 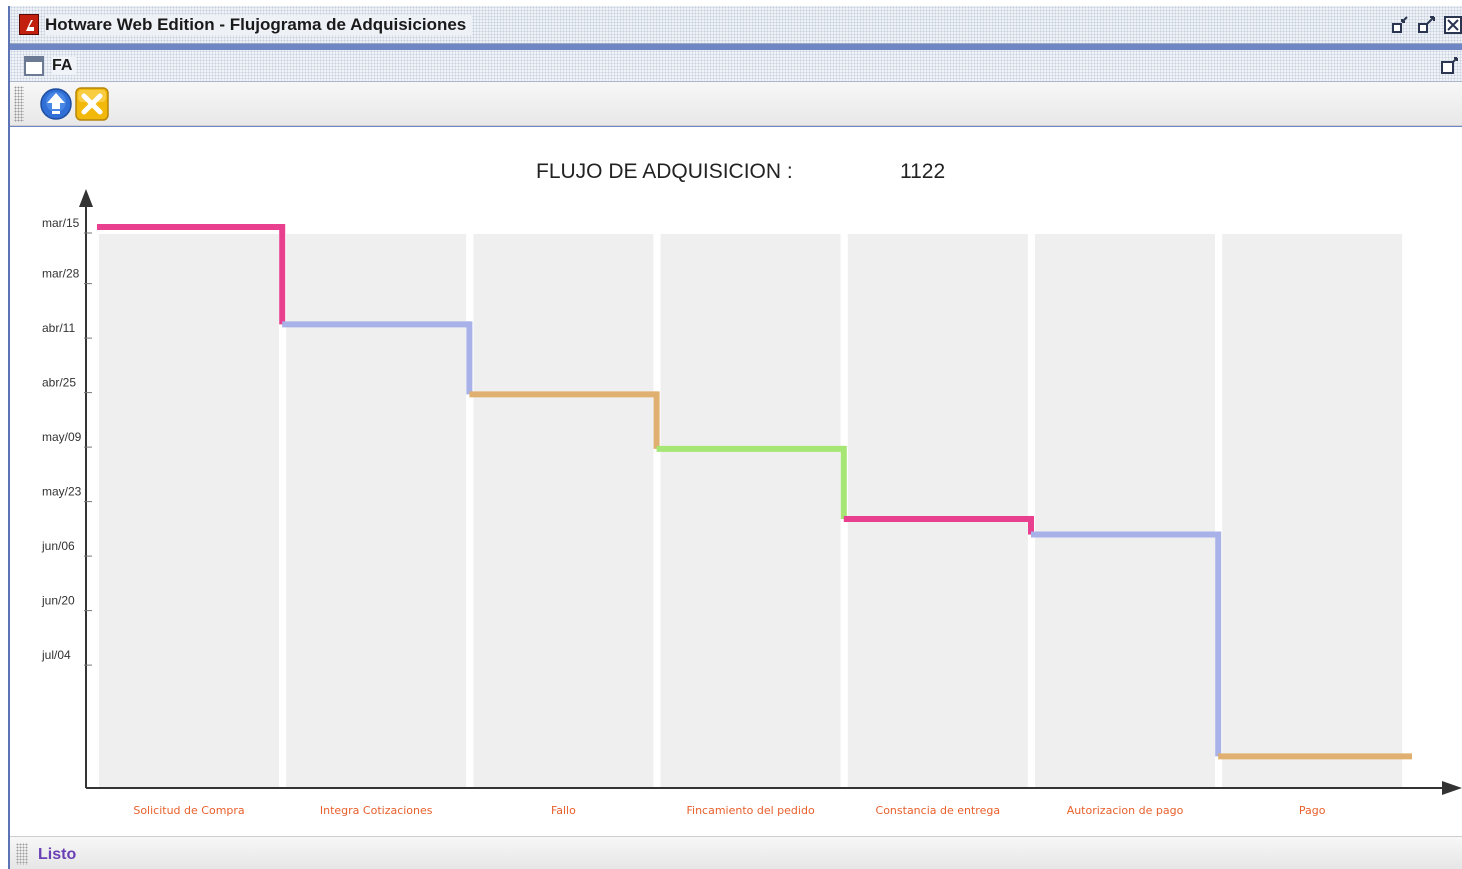 I want to click on stage-label: Fallo, so click(x=563, y=810).